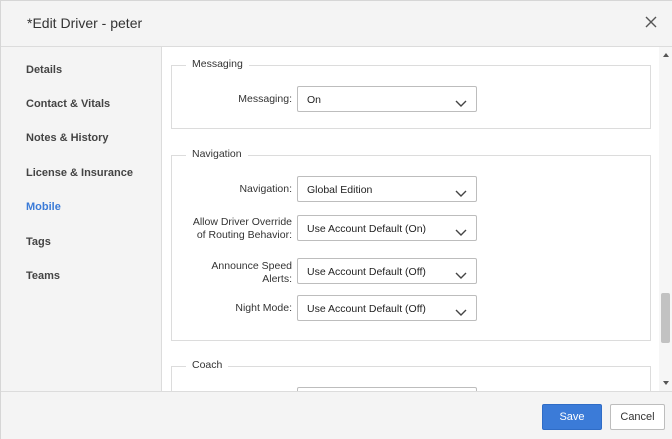 Image resolution: width=672 pixels, height=439 pixels. What do you see at coordinates (85, 23) in the screenshot?
I see `dialog-title: *Edit Driver - peter` at bounding box center [85, 23].